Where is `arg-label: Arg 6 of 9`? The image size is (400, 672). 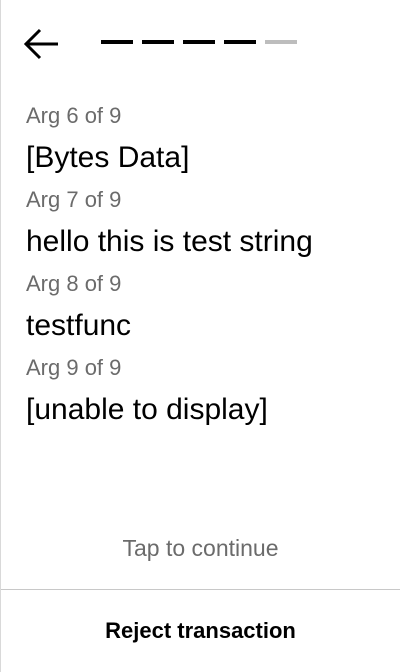
arg-label: Arg 6 of 9 is located at coordinates (74, 115).